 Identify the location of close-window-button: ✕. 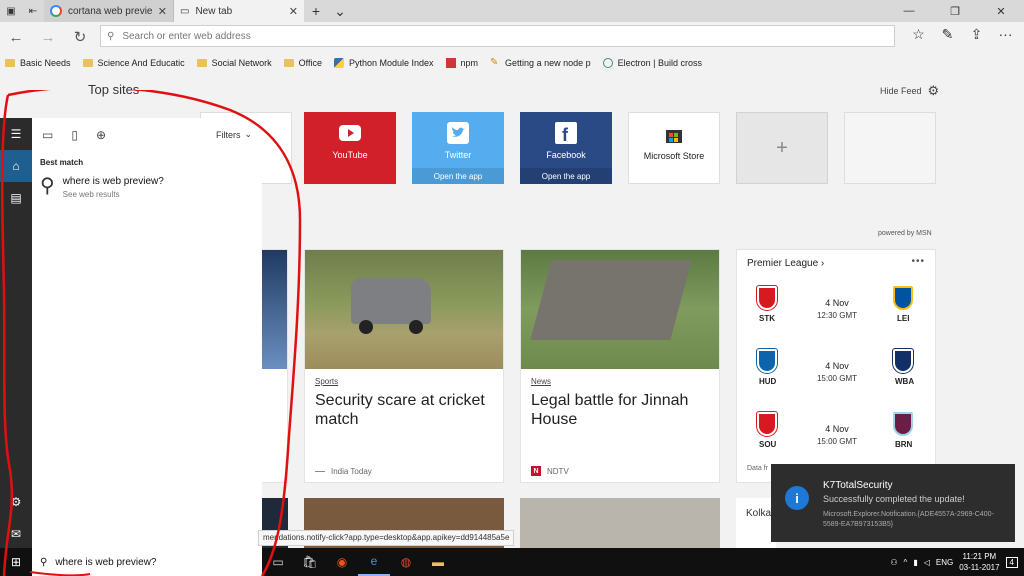
(1001, 11).